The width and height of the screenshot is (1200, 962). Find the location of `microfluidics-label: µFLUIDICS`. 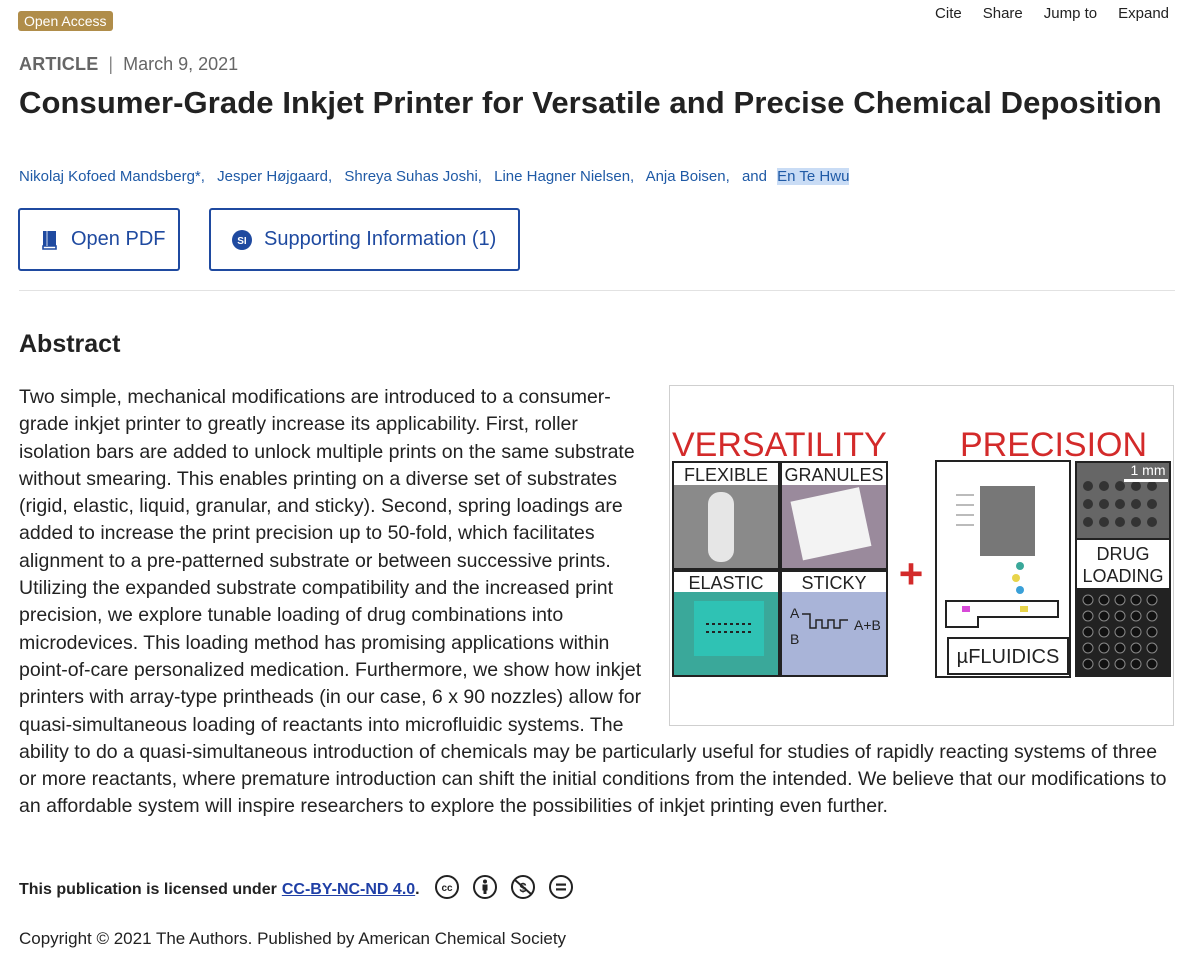

microfluidics-label: µFLUIDICS is located at coordinates (1008, 657).